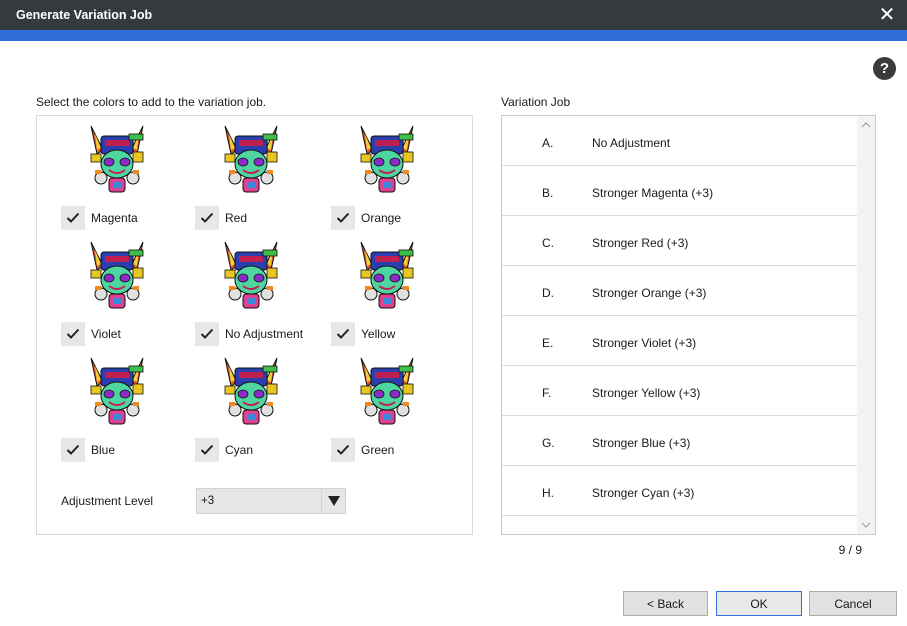  I want to click on job-row-name: Stronger Magenta (+3), so click(653, 193).